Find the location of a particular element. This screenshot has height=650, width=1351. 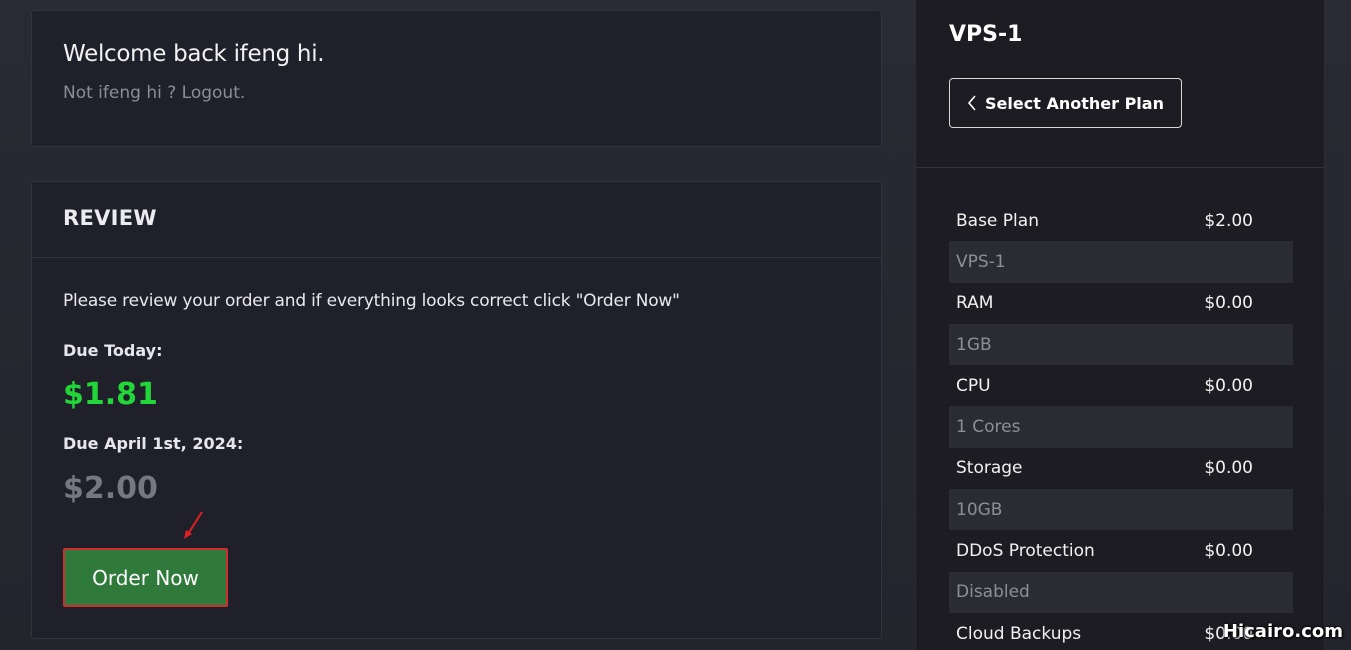

summary-item-value: 1 Cores is located at coordinates (988, 427).